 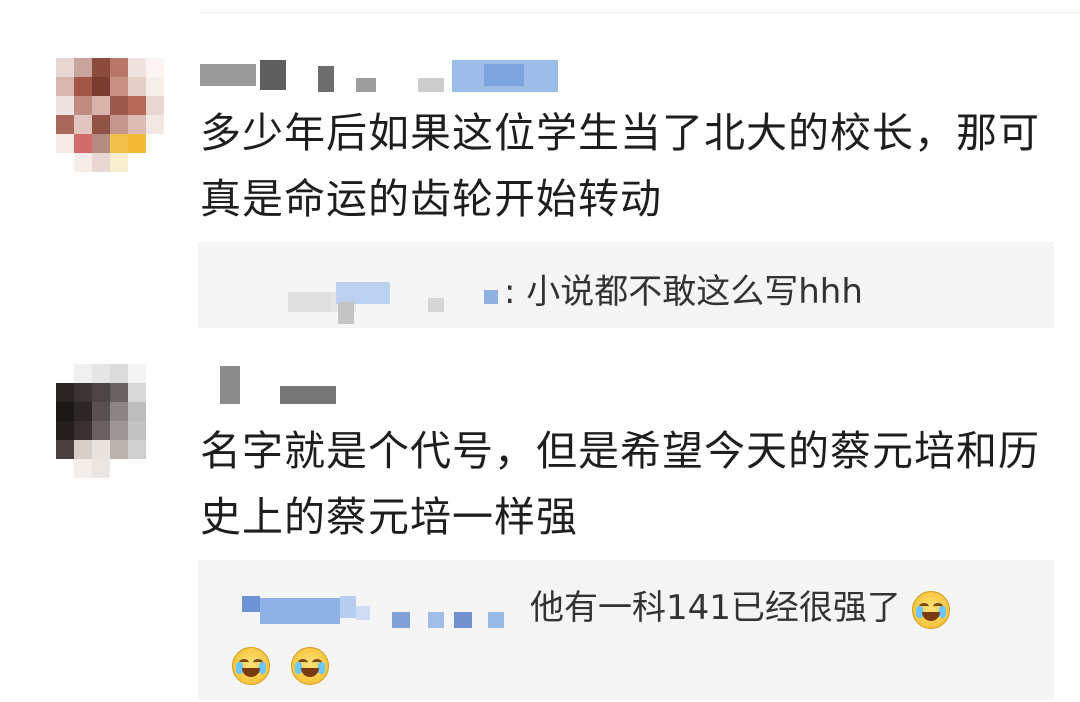 I want to click on comment-text: 名字就是个代号，但是希望今天的蔡元培和历史上的蔡元培一样强, so click(x=620, y=484).